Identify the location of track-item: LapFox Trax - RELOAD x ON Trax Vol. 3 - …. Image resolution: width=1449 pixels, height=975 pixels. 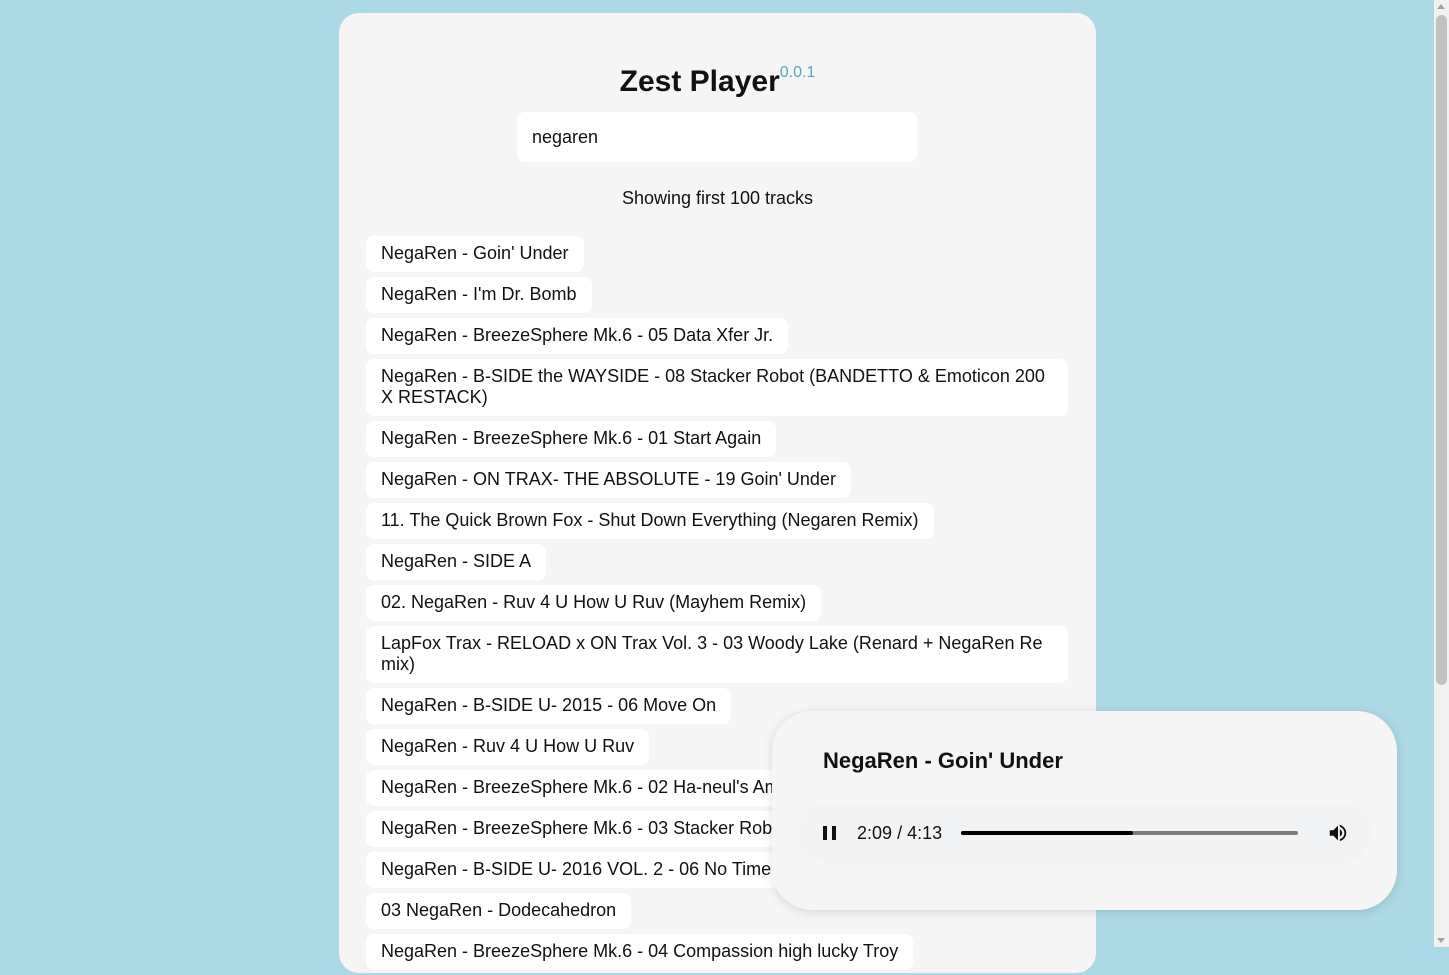
(717, 654).